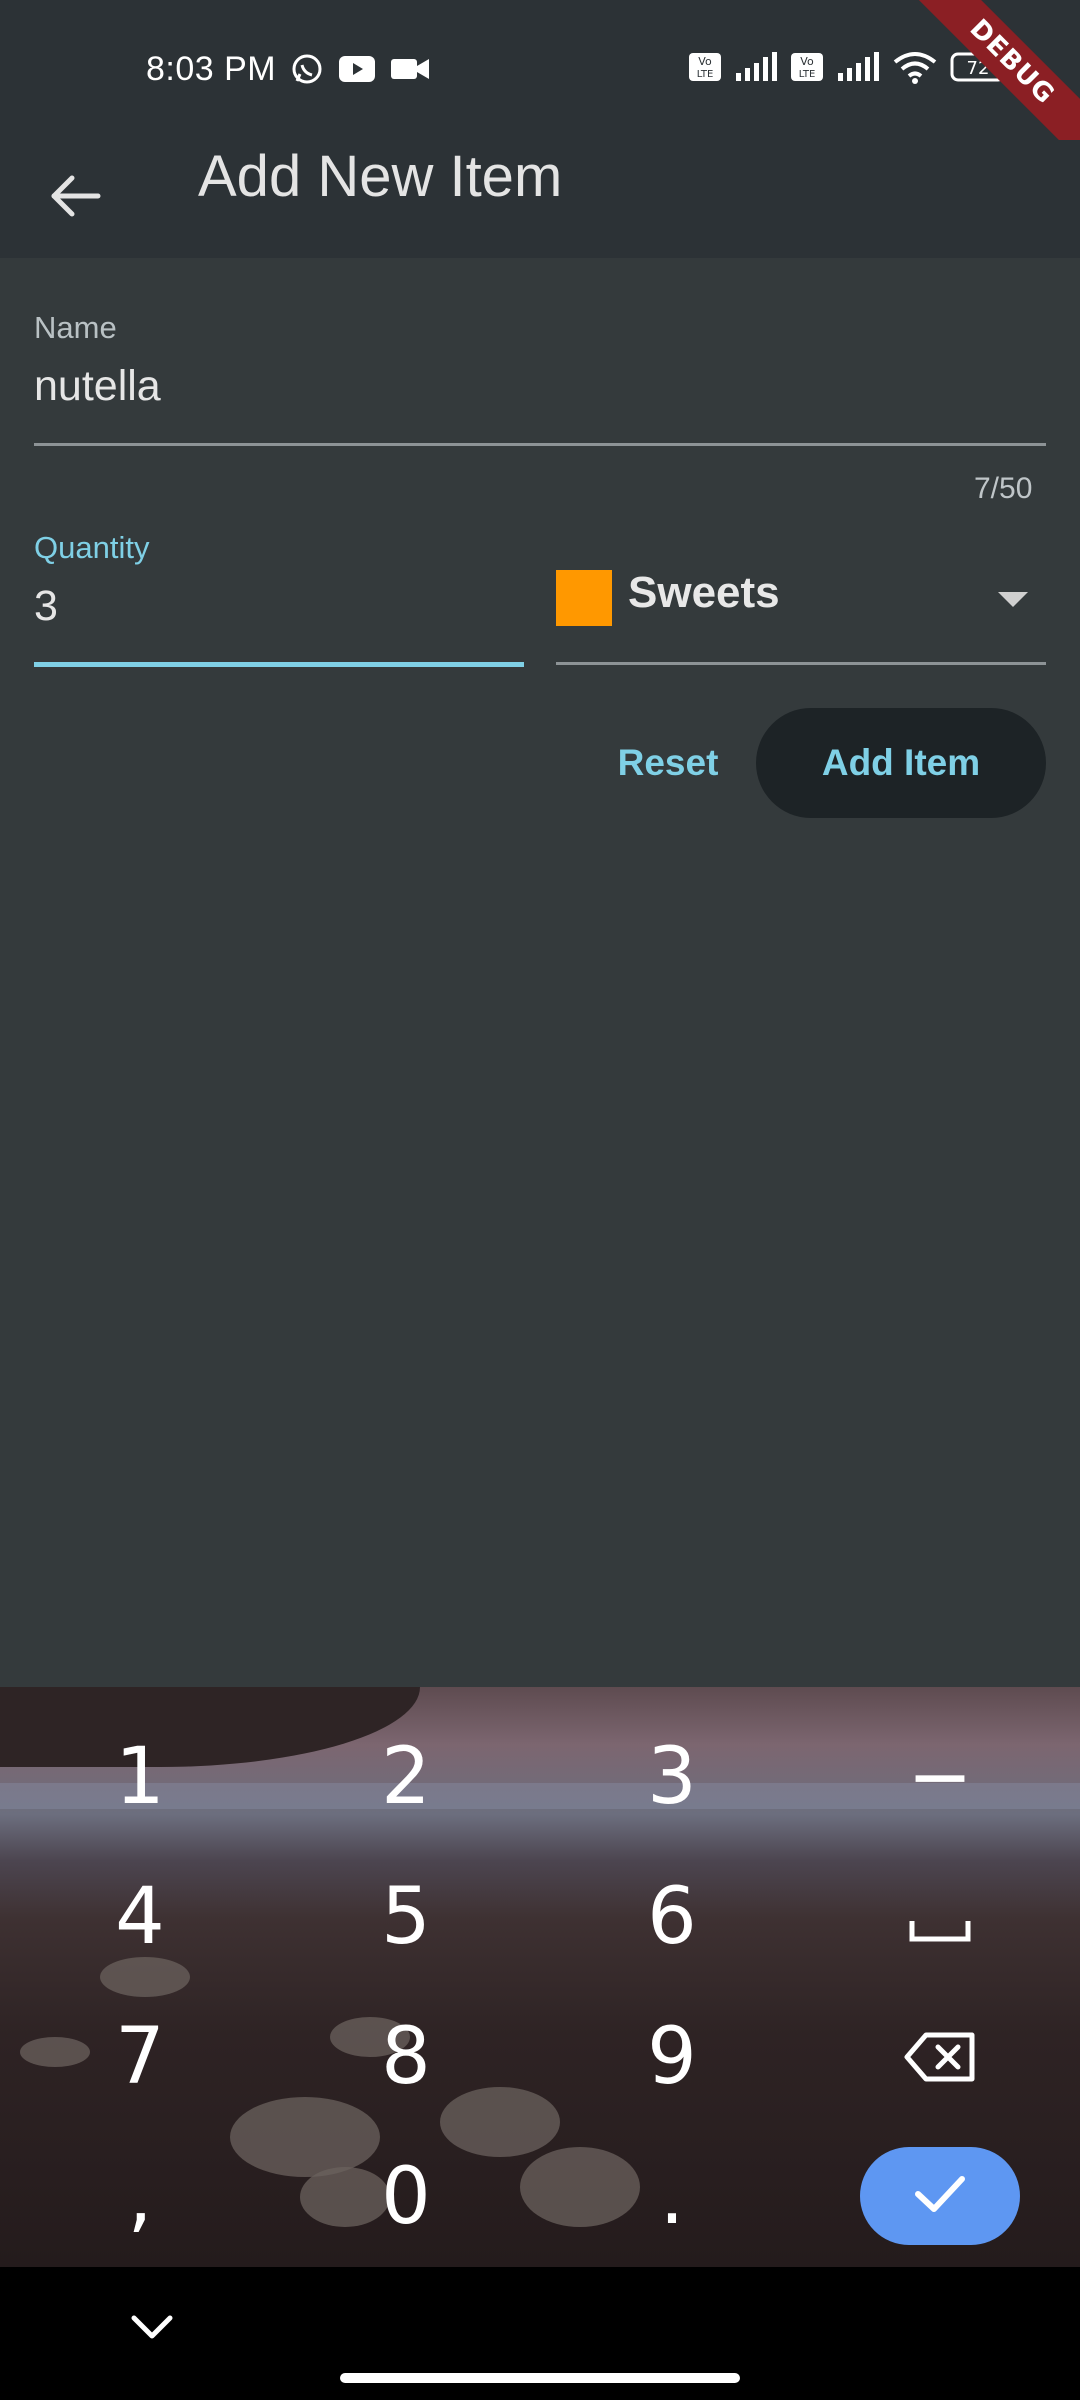  What do you see at coordinates (97, 386) in the screenshot?
I see `name-field-value: nutella` at bounding box center [97, 386].